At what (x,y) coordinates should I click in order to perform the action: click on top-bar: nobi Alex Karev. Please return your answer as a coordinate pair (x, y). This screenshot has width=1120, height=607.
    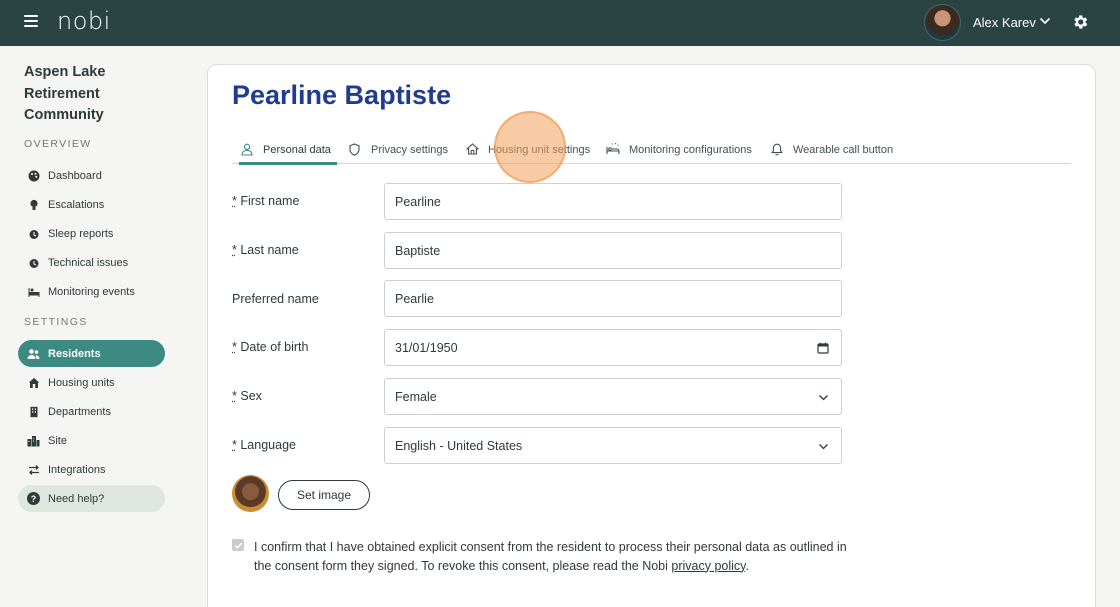
    Looking at the image, I should click on (560, 23).